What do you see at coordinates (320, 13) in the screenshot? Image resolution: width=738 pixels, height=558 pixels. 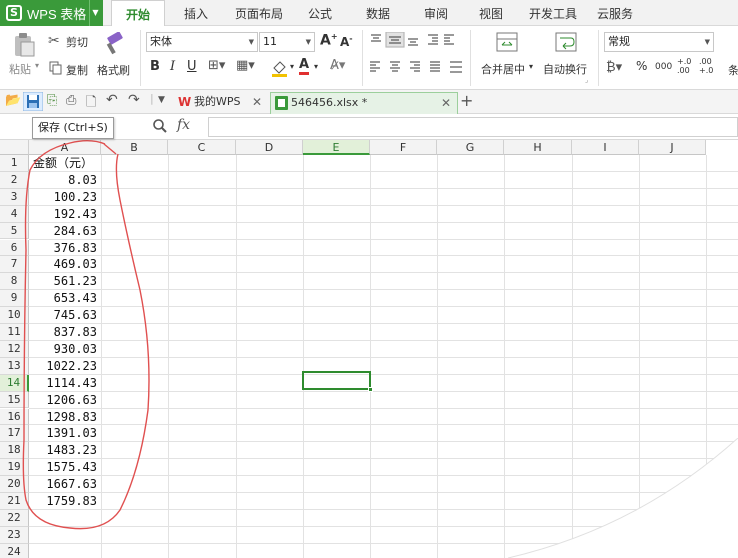 I see `menu-tab-4: 公式` at bounding box center [320, 13].